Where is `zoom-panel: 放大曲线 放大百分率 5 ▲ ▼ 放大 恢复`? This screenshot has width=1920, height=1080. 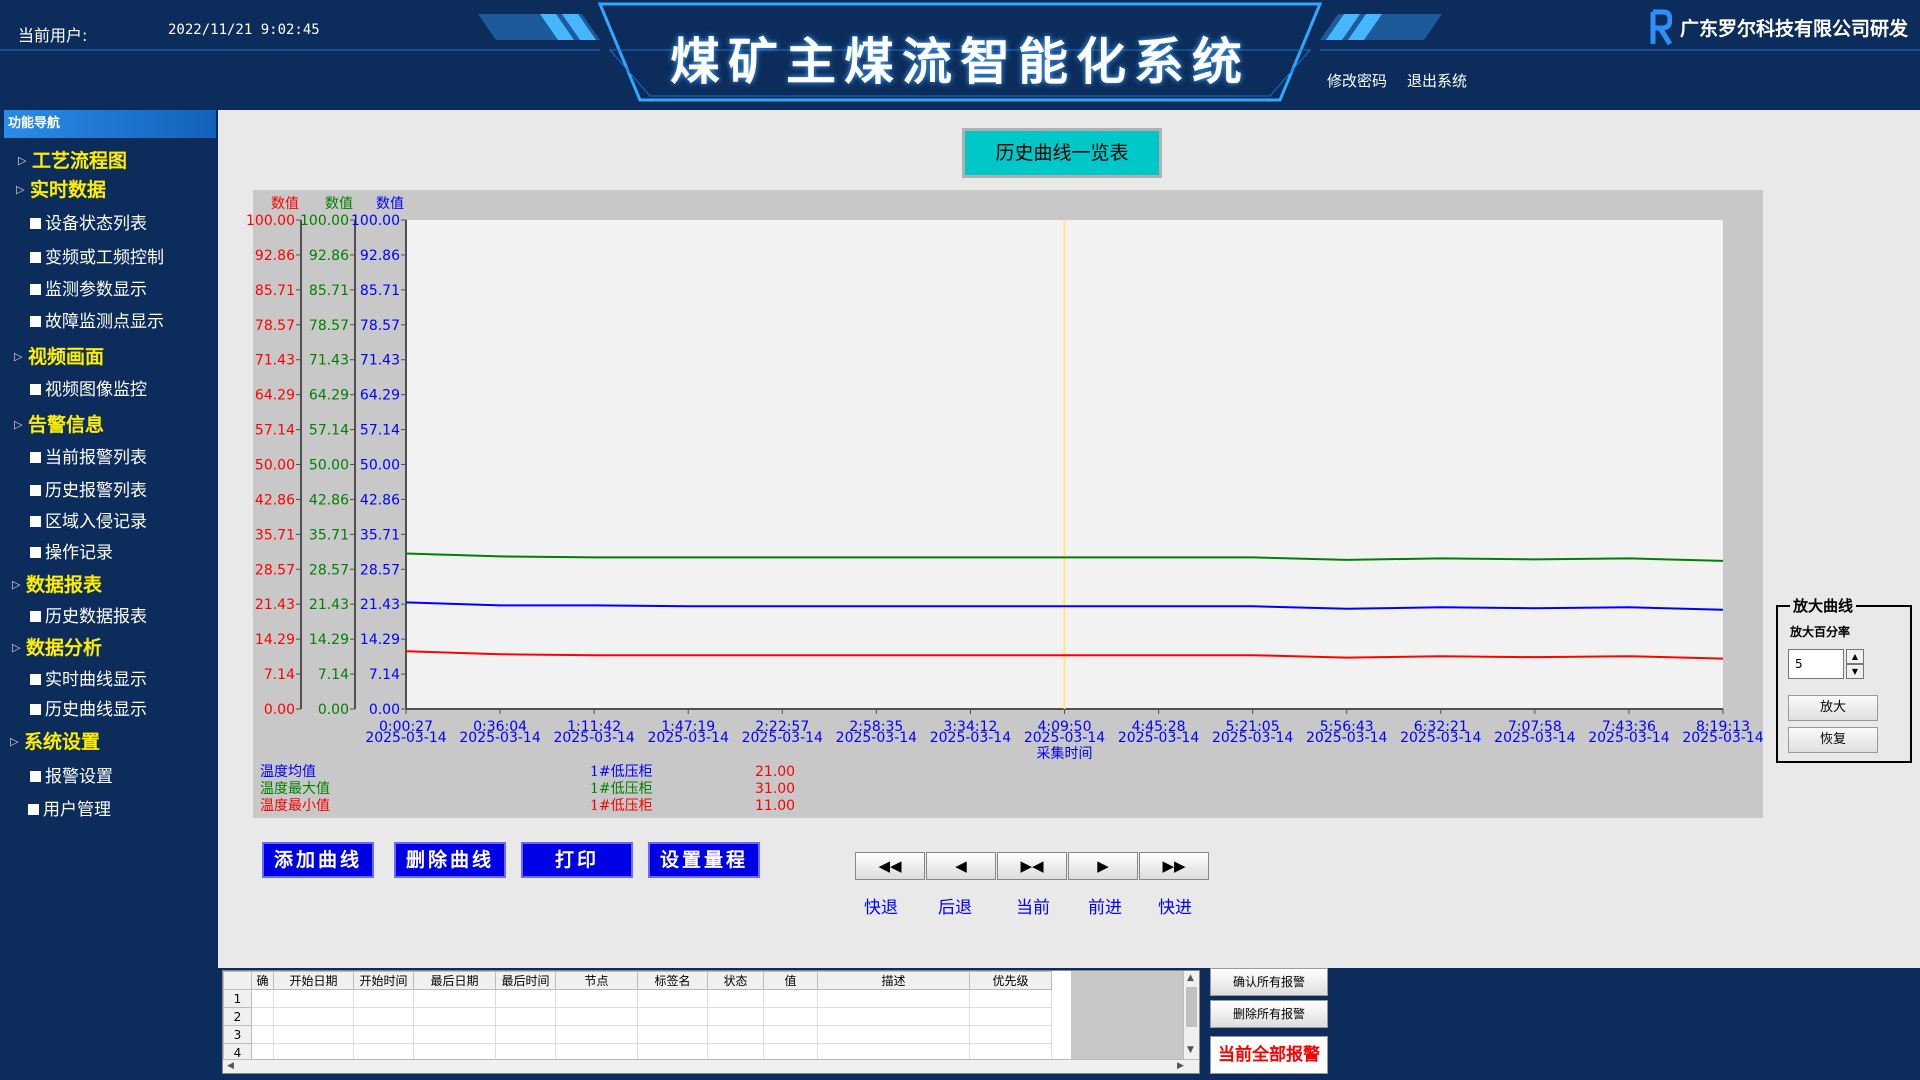 zoom-panel: 放大曲线 放大百分率 5 ▲ ▼ 放大 恢复 is located at coordinates (1844, 679).